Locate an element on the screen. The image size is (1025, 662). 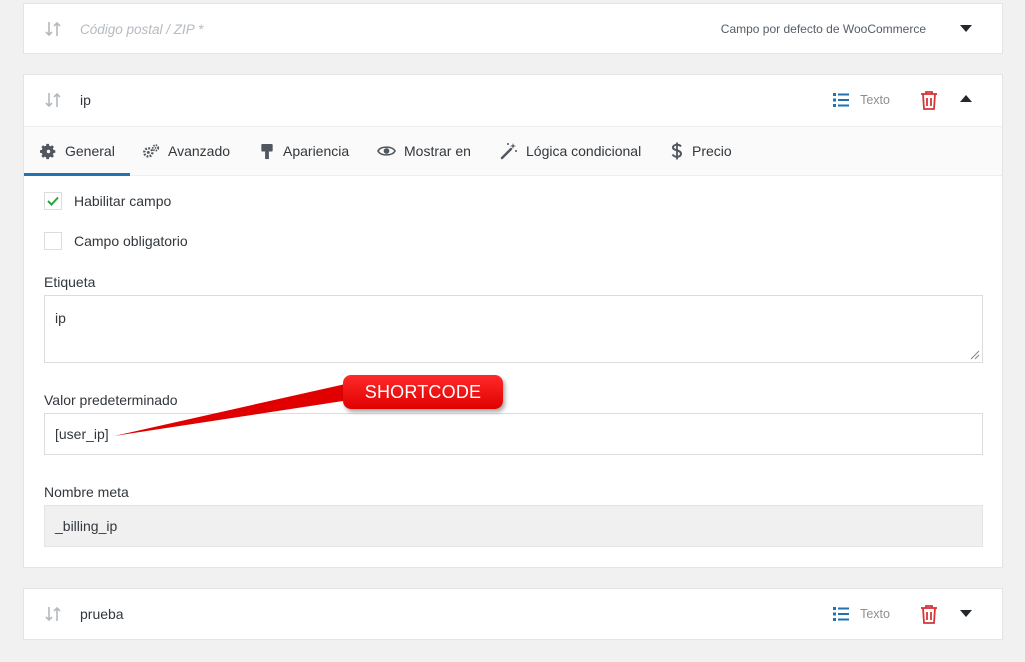
meta-name-value: _billing_ip is located at coordinates (86, 526).